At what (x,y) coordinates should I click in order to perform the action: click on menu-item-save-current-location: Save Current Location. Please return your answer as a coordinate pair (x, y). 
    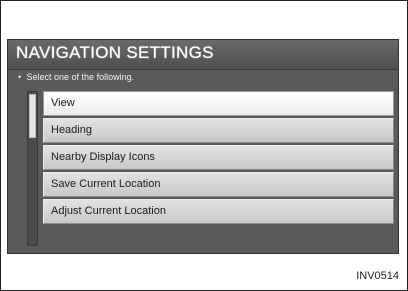
    Looking at the image, I should click on (218, 184).